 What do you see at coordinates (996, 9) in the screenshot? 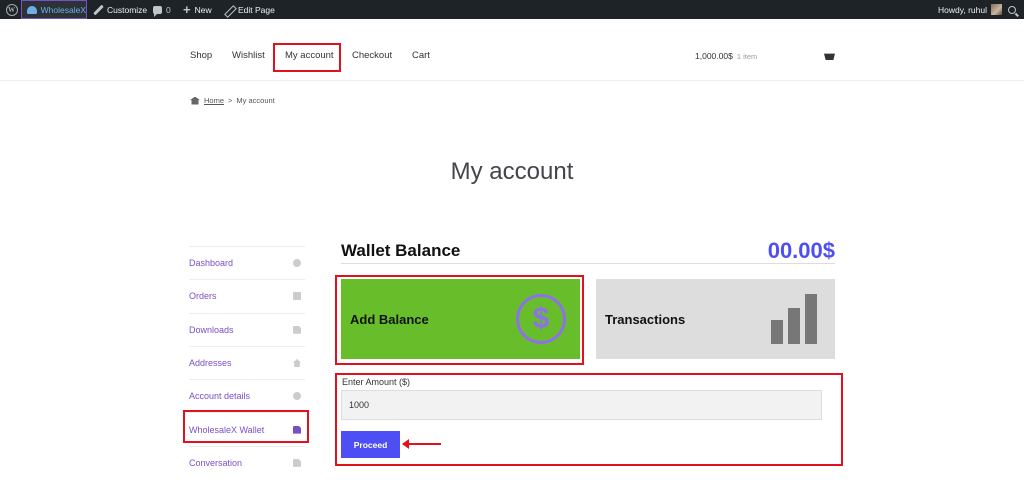
I see `avatar` at bounding box center [996, 9].